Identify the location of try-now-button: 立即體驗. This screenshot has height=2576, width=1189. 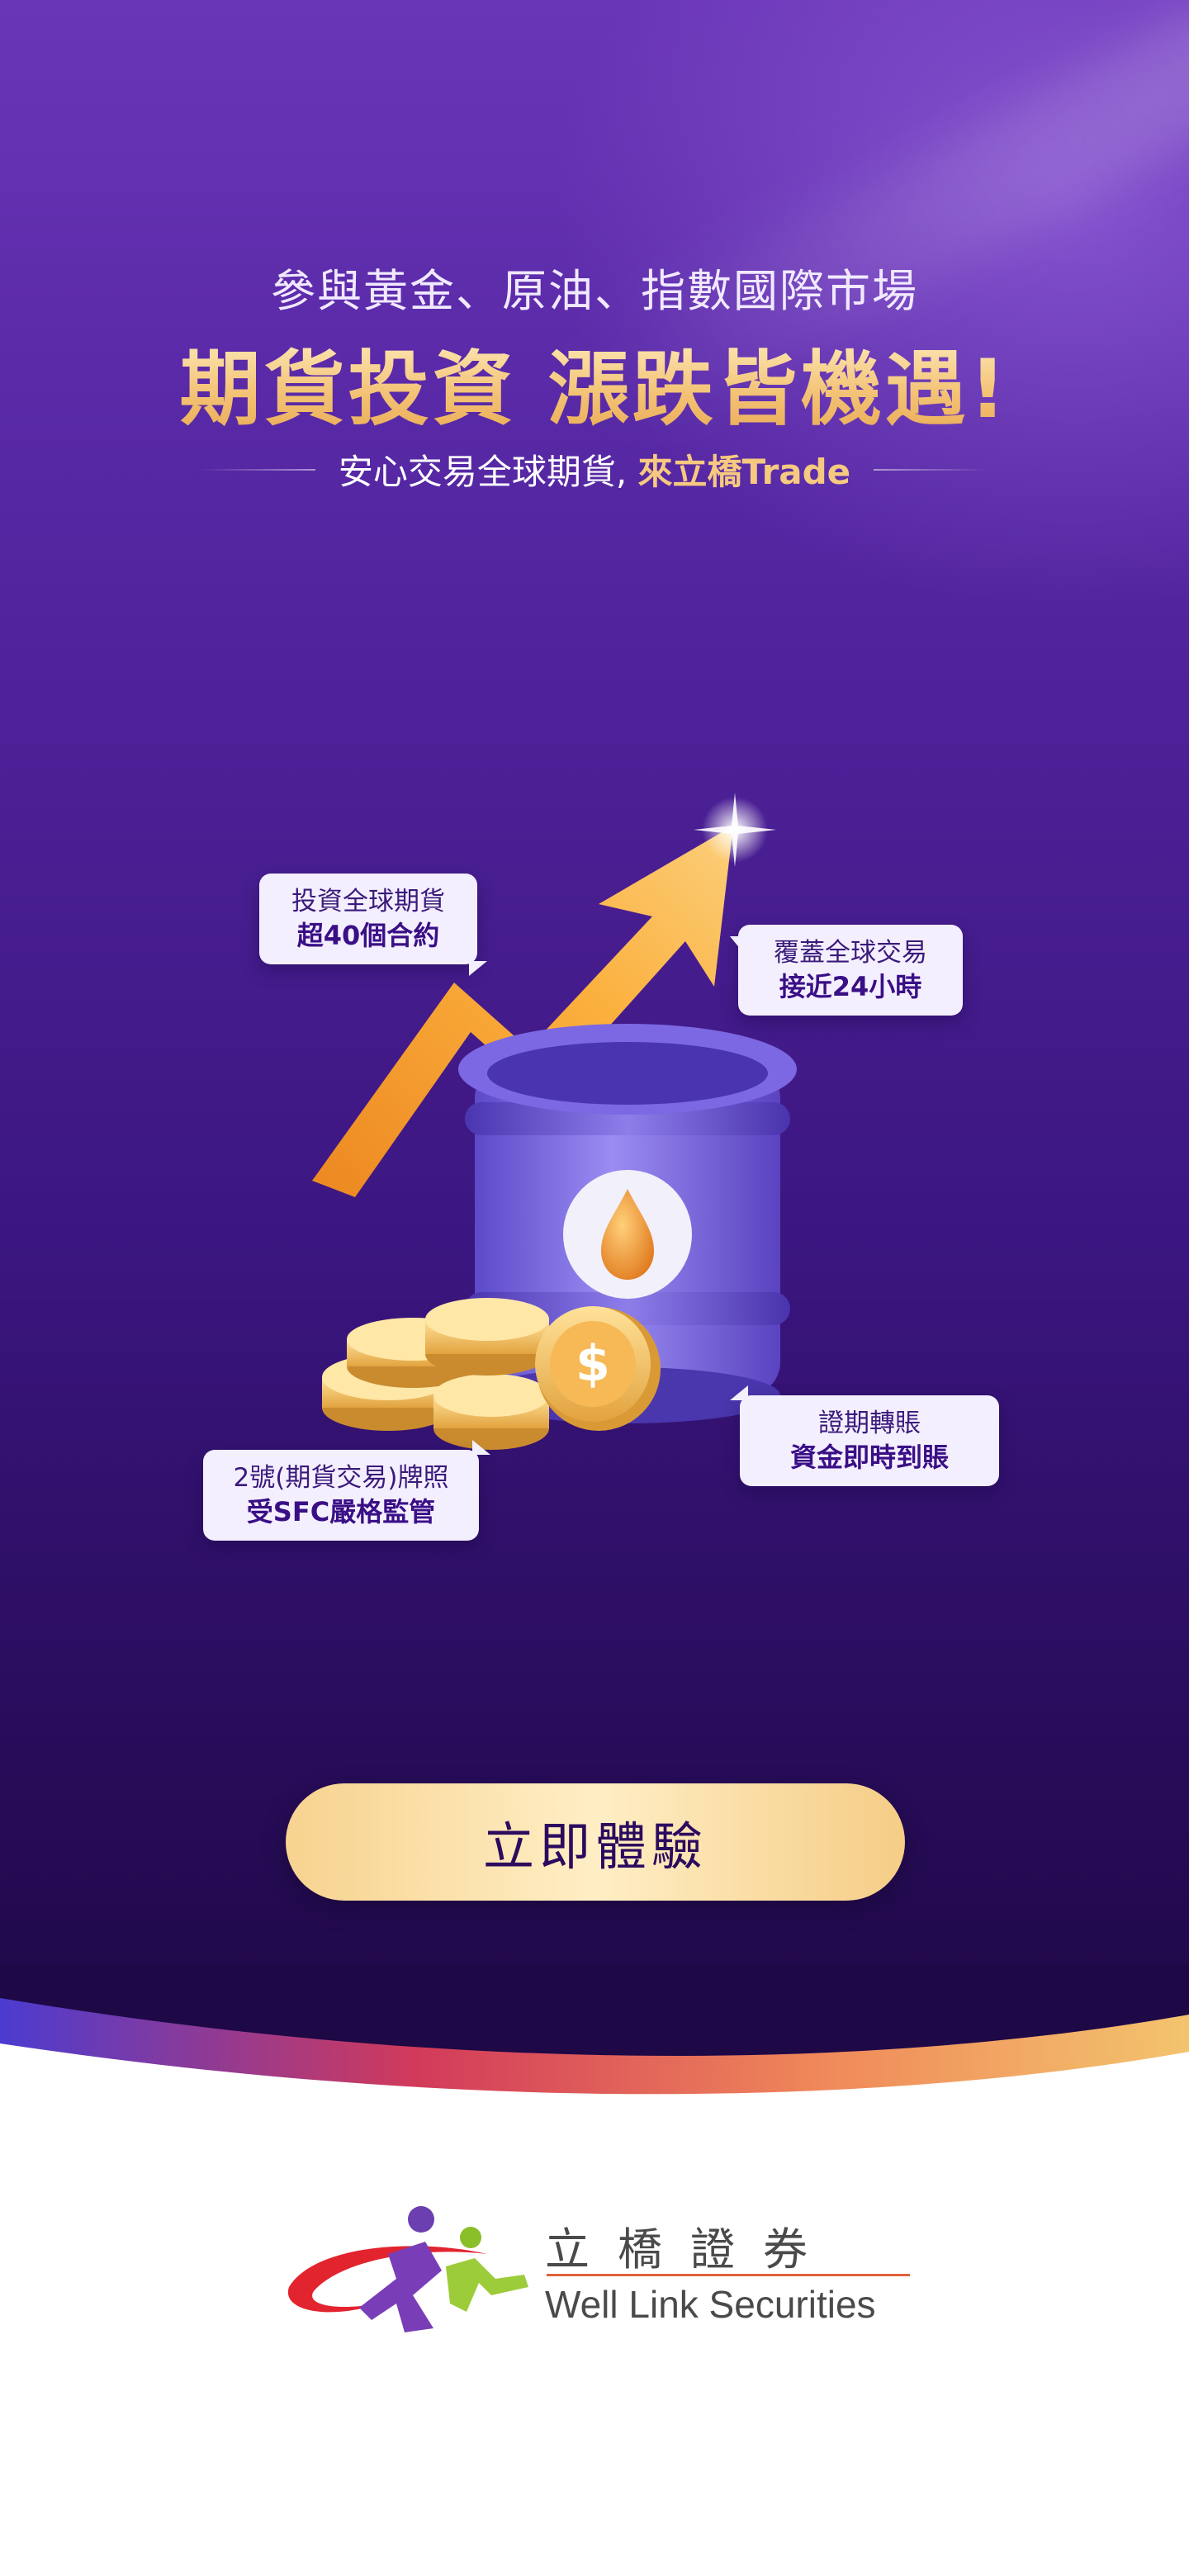
(595, 1842).